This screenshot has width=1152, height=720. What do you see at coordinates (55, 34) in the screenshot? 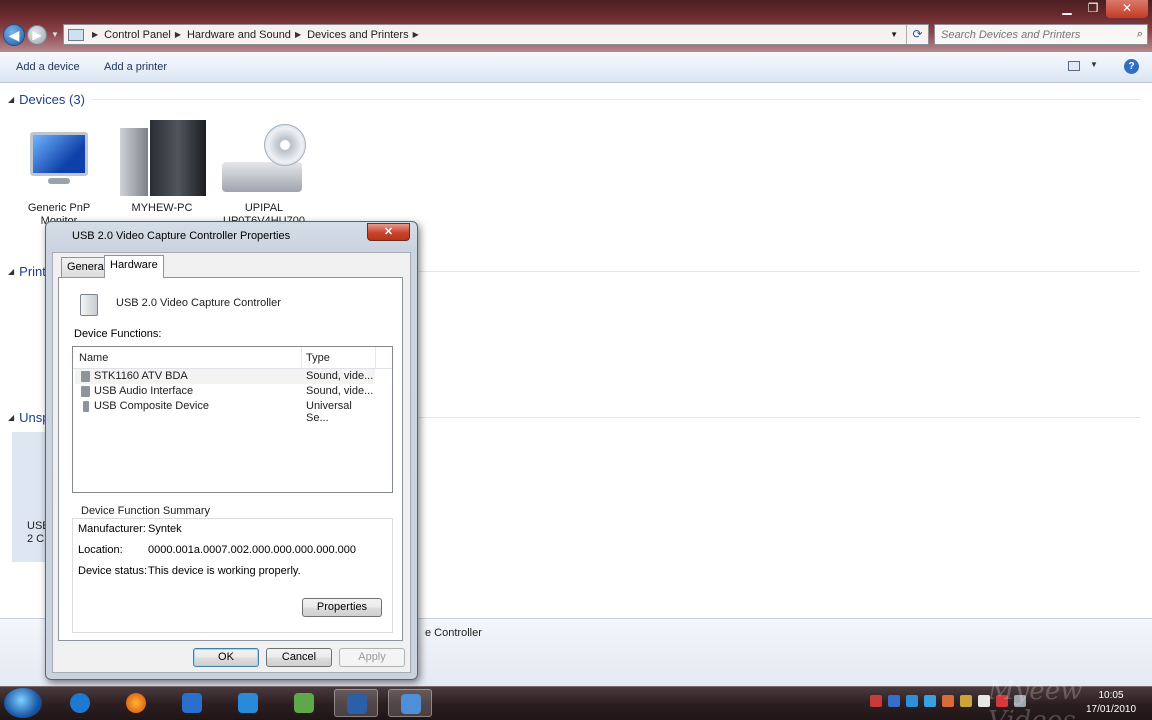
I see `recent-pages-dropdown: ▼` at bounding box center [55, 34].